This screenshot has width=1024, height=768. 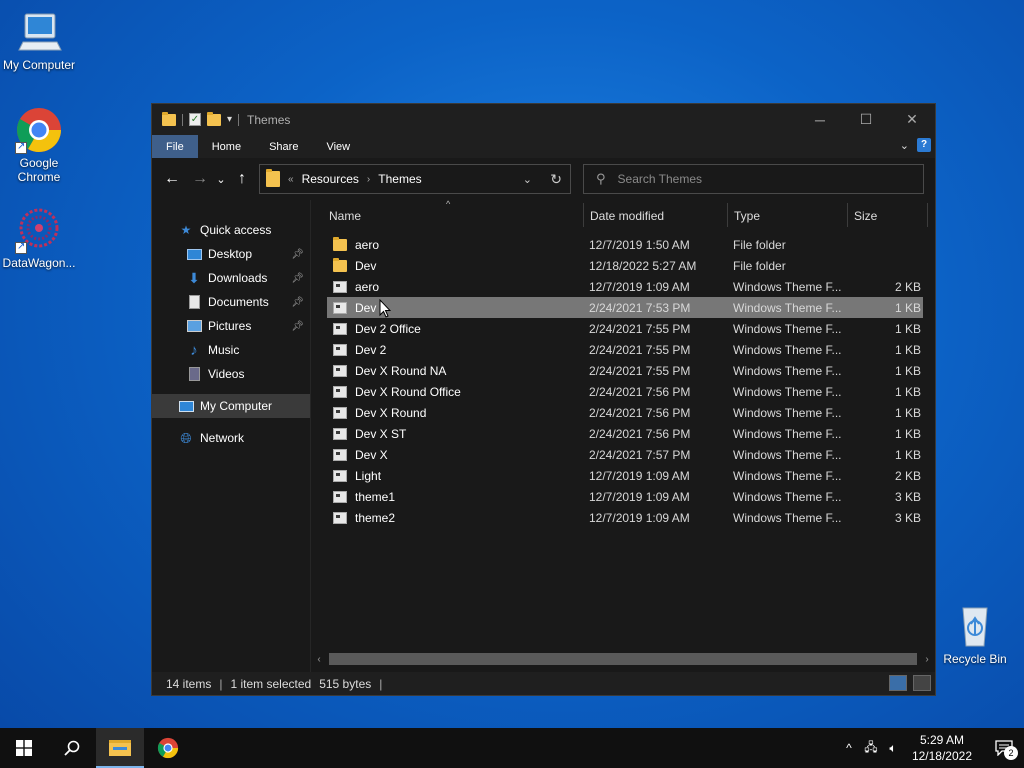 I want to click on scroll-left-icon: ‹, so click(x=319, y=659).